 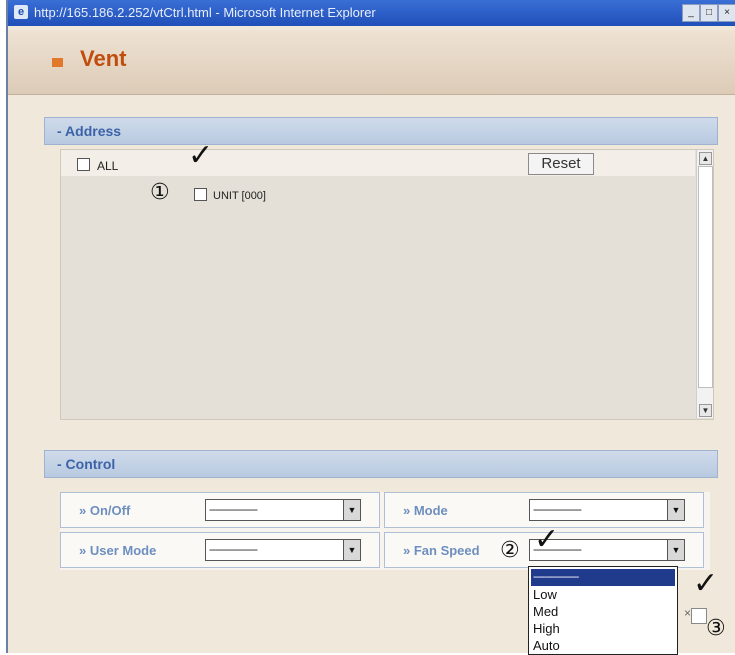 What do you see at coordinates (86, 464) in the screenshot?
I see `control-section-label: - Control` at bounding box center [86, 464].